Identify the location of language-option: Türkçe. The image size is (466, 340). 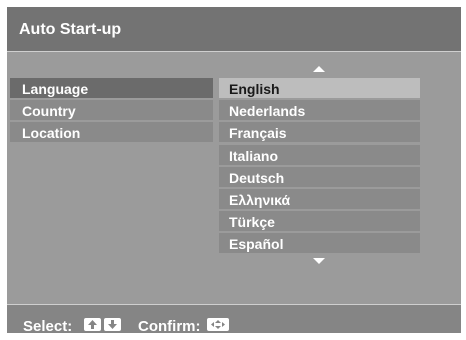
(319, 221).